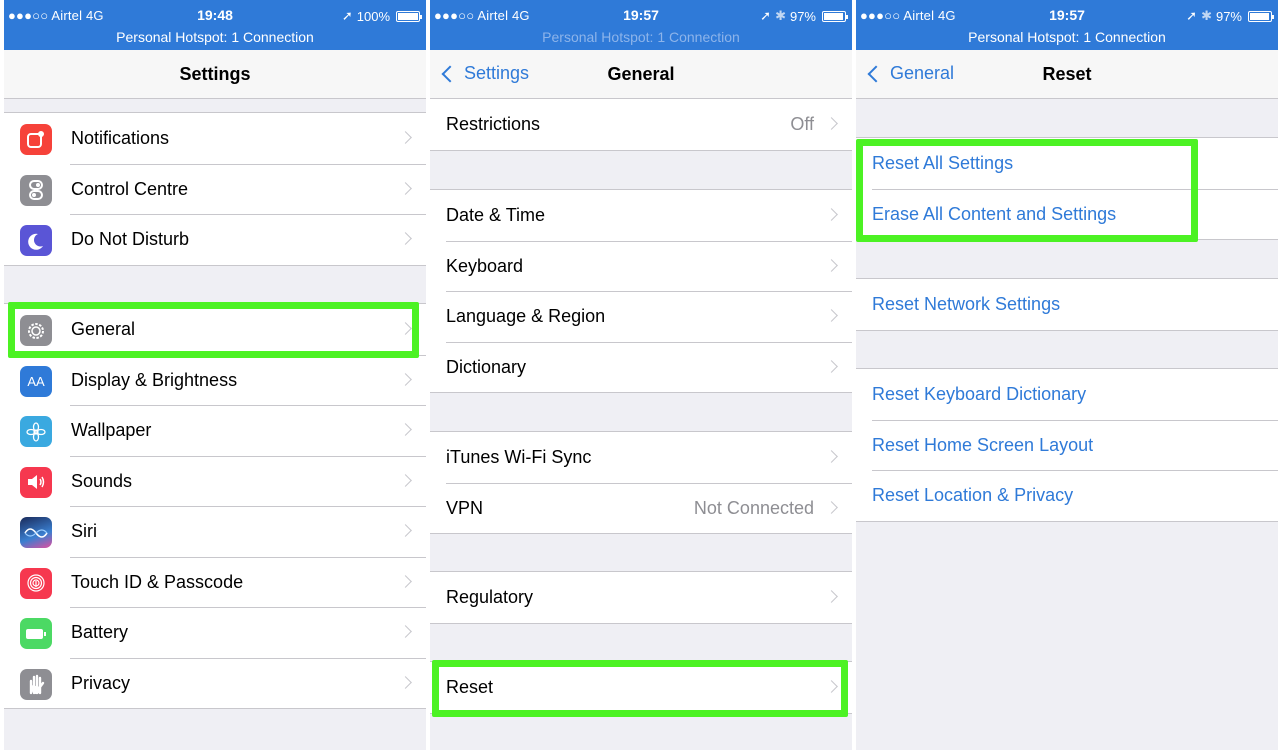 The image size is (1280, 750). I want to click on general-group-reset: Reset, so click(641, 687).